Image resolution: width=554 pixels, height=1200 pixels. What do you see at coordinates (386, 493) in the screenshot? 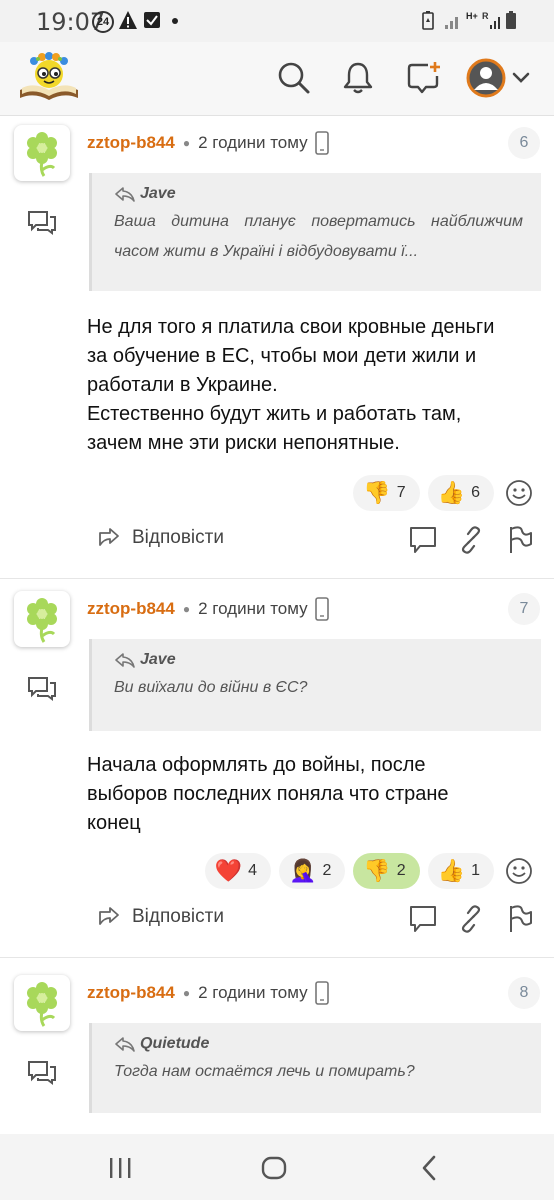
I see `reaction-dislike: 👎 7` at bounding box center [386, 493].